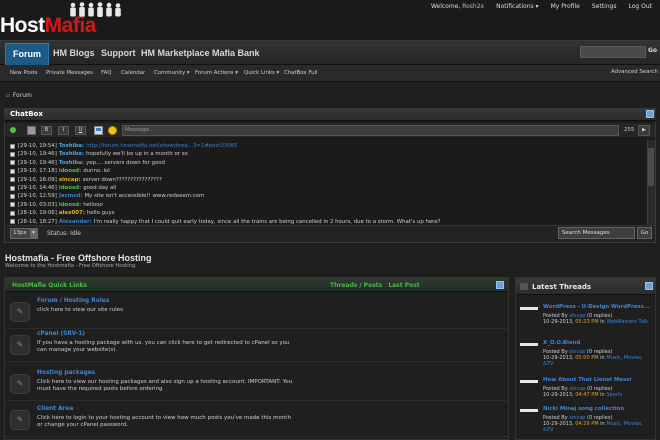 This screenshot has height=440, width=660. Describe the element at coordinates (598, 380) in the screenshot. I see `thread-title: How About That Lionel Messi` at that location.